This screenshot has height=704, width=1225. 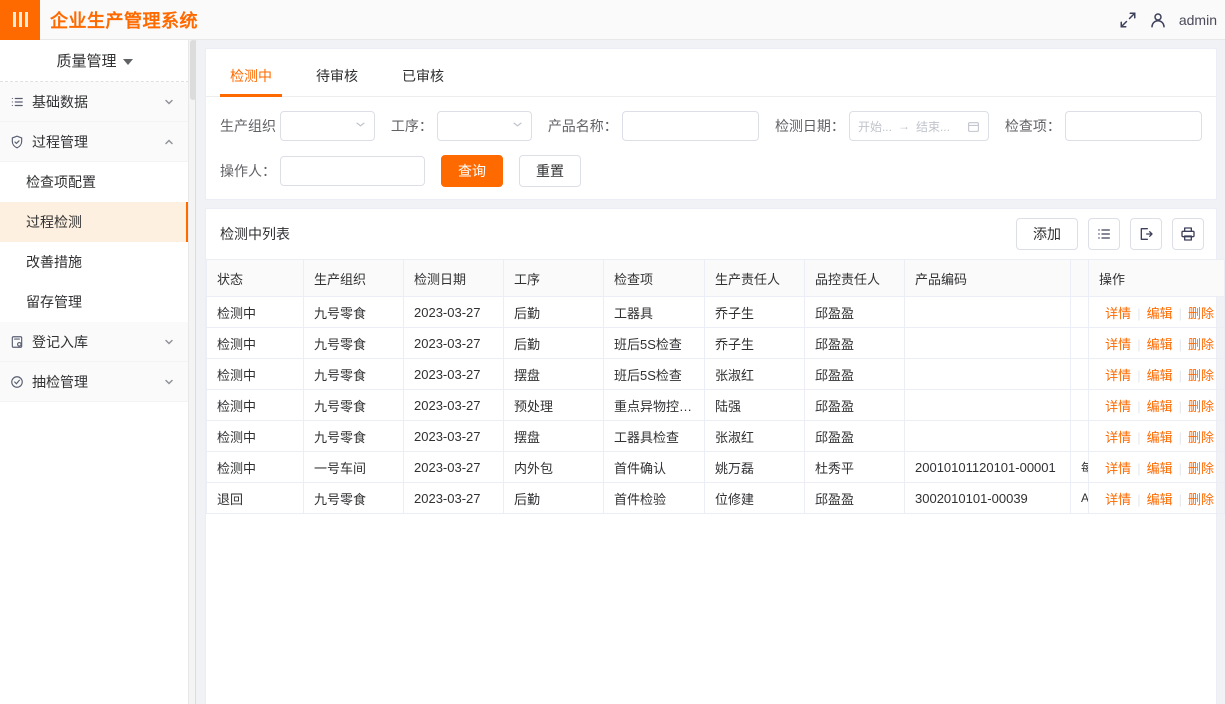 What do you see at coordinates (94, 342) in the screenshot?
I see `sidebar-item-registration-storage: 登记入库` at bounding box center [94, 342].